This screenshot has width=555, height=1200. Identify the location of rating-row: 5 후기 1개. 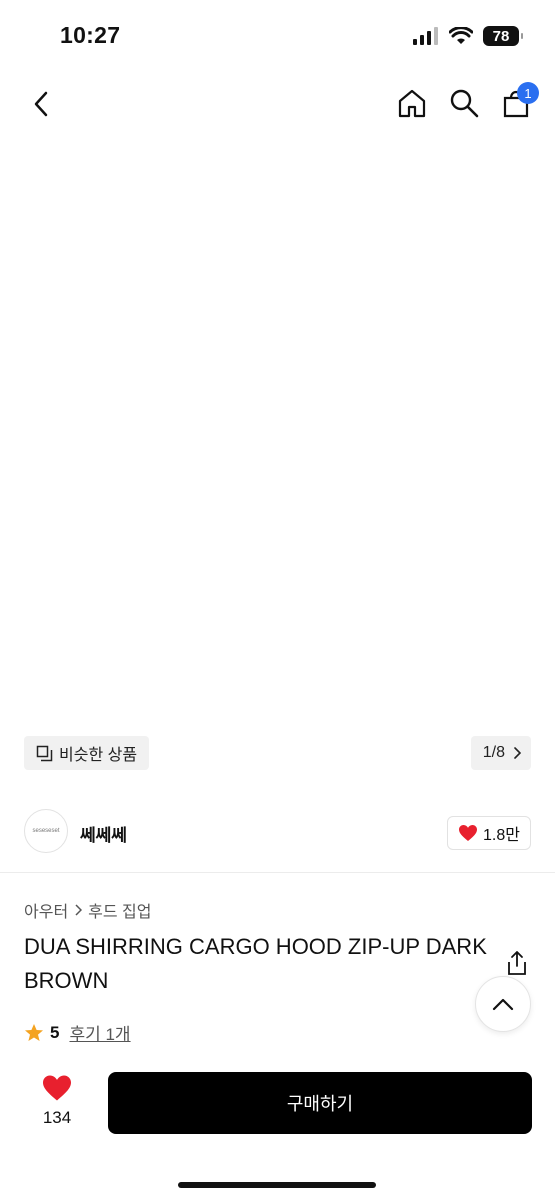
(77, 1032).